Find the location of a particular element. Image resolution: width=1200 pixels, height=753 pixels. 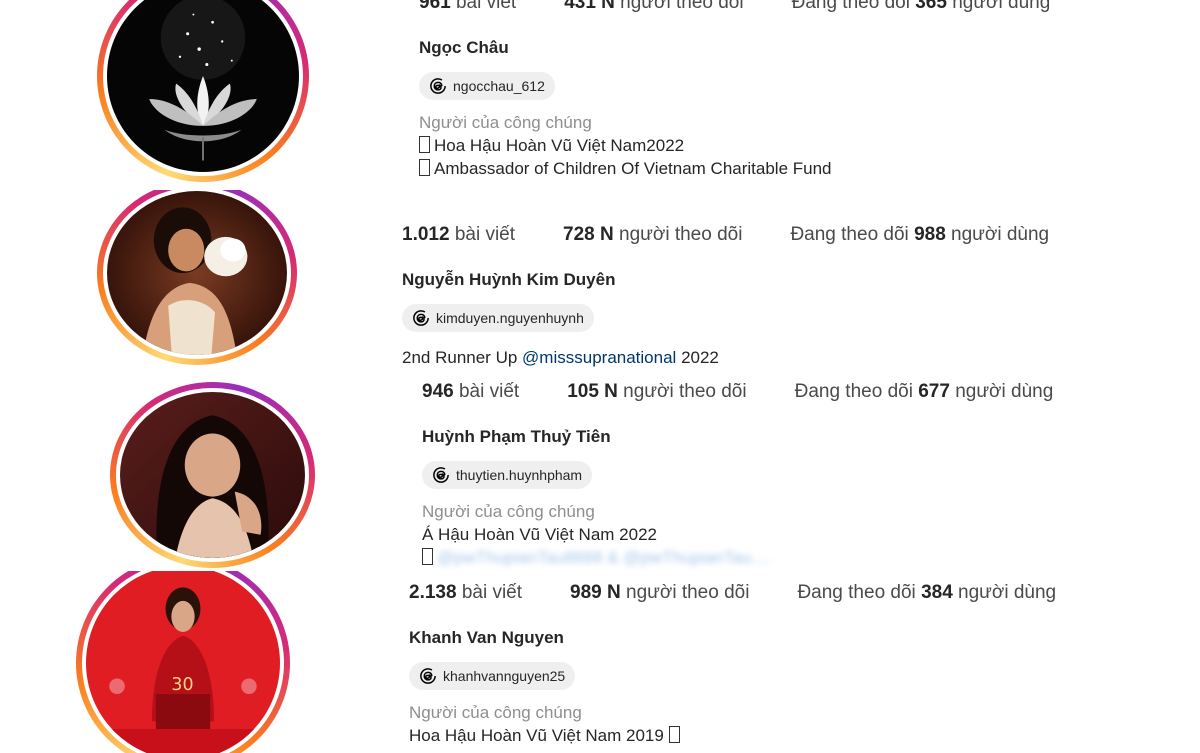

bio-line: Á Hậu Hoàn Vũ Việt Nam 2022 is located at coordinates (539, 534).